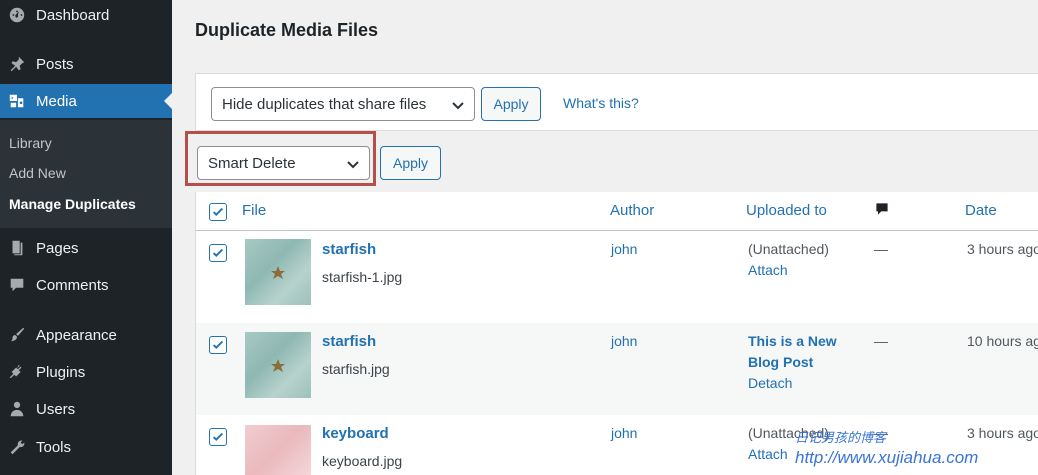 Image resolution: width=1038 pixels, height=475 pixels. What do you see at coordinates (86, 248) in the screenshot?
I see `sidebar-item-pages: Pages` at bounding box center [86, 248].